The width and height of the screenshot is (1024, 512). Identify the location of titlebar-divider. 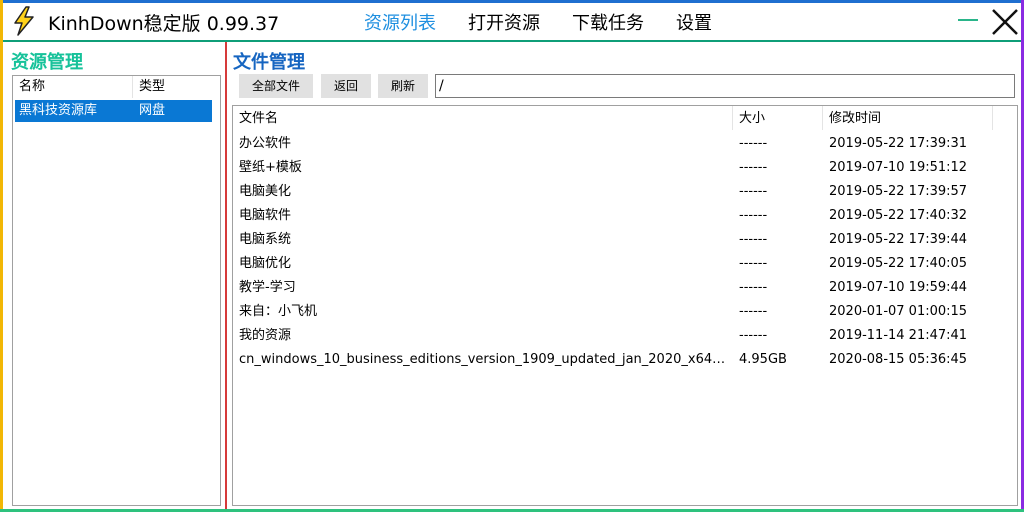
(512, 41).